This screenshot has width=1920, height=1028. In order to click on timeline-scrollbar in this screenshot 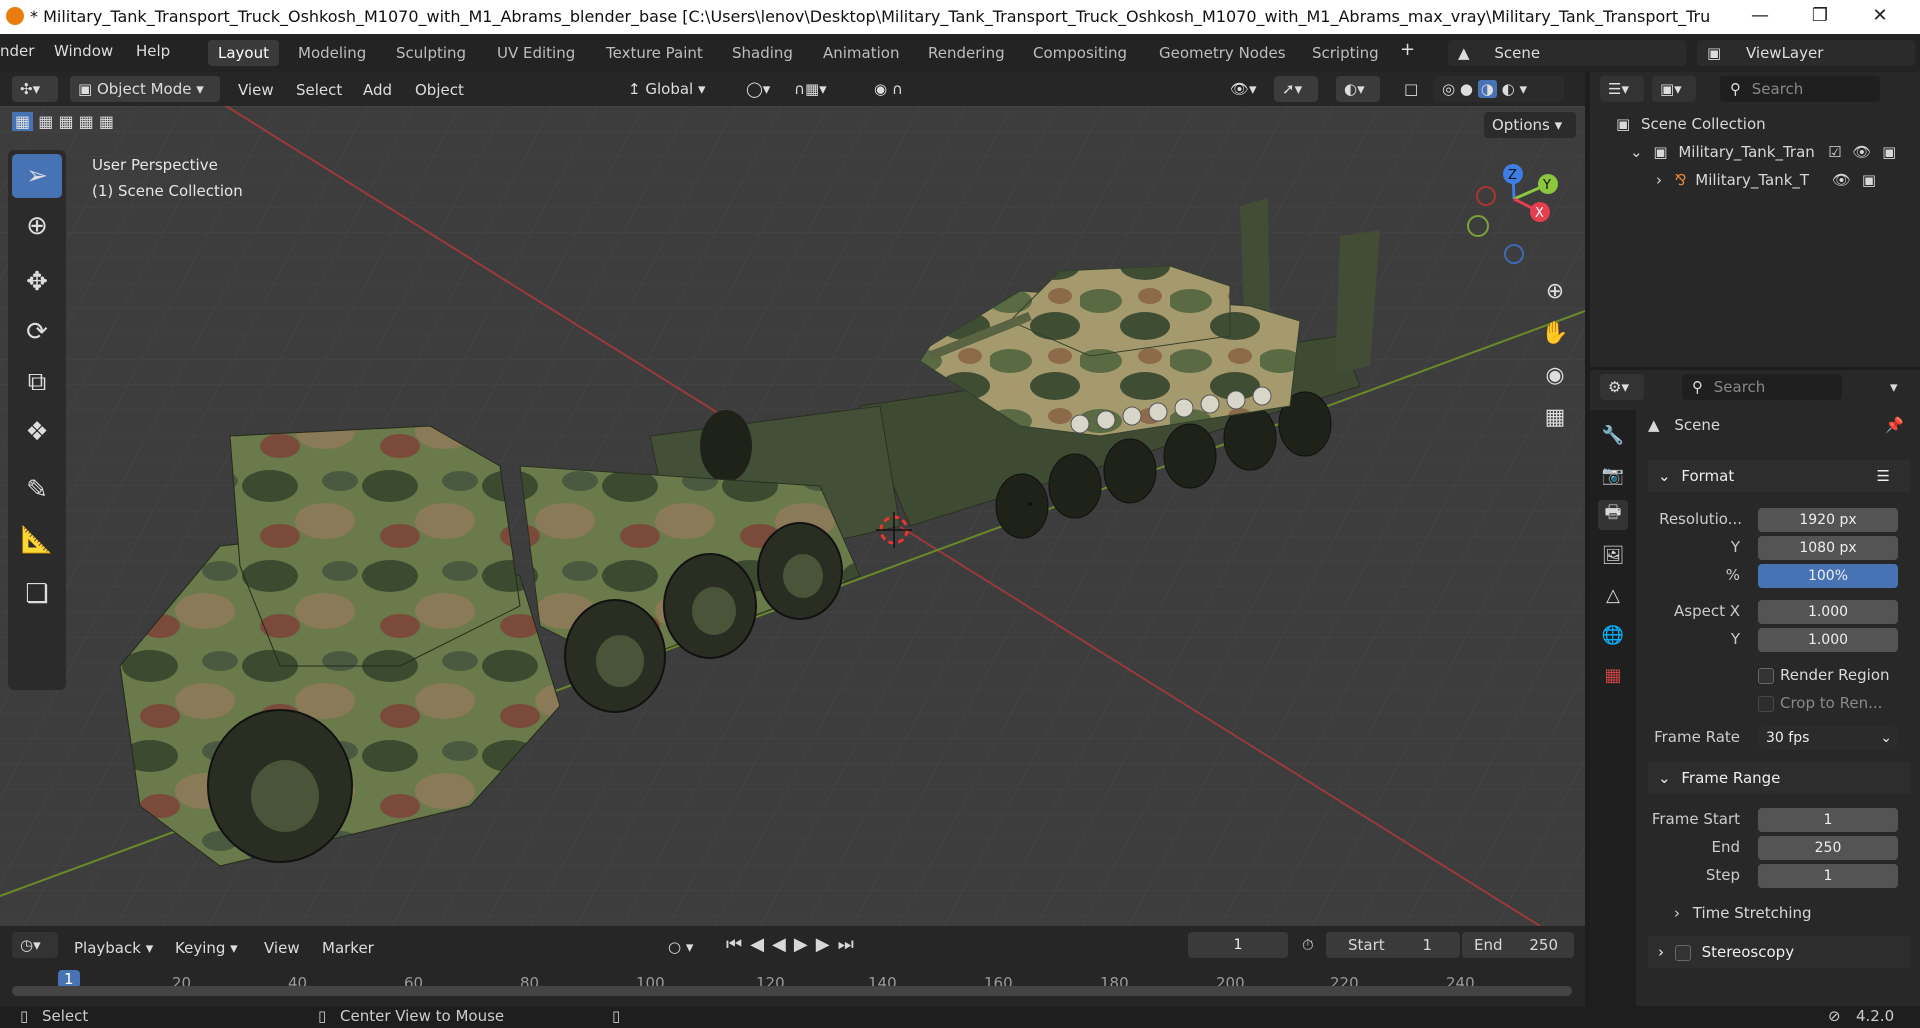, I will do `click(792, 991)`.